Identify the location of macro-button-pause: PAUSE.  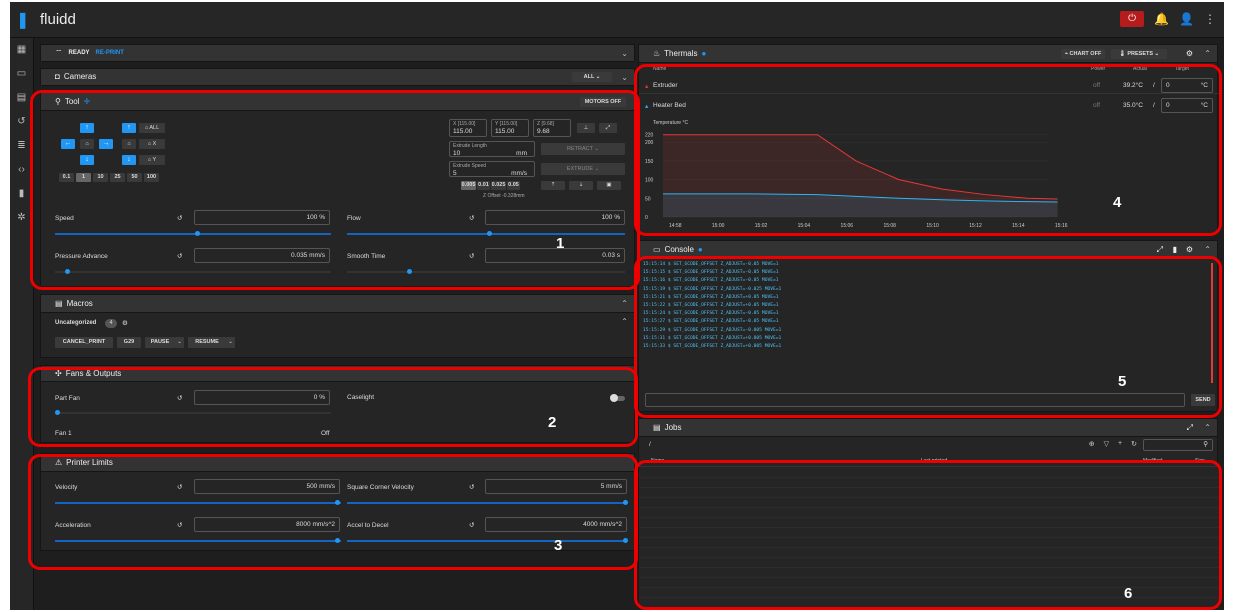
(160, 342).